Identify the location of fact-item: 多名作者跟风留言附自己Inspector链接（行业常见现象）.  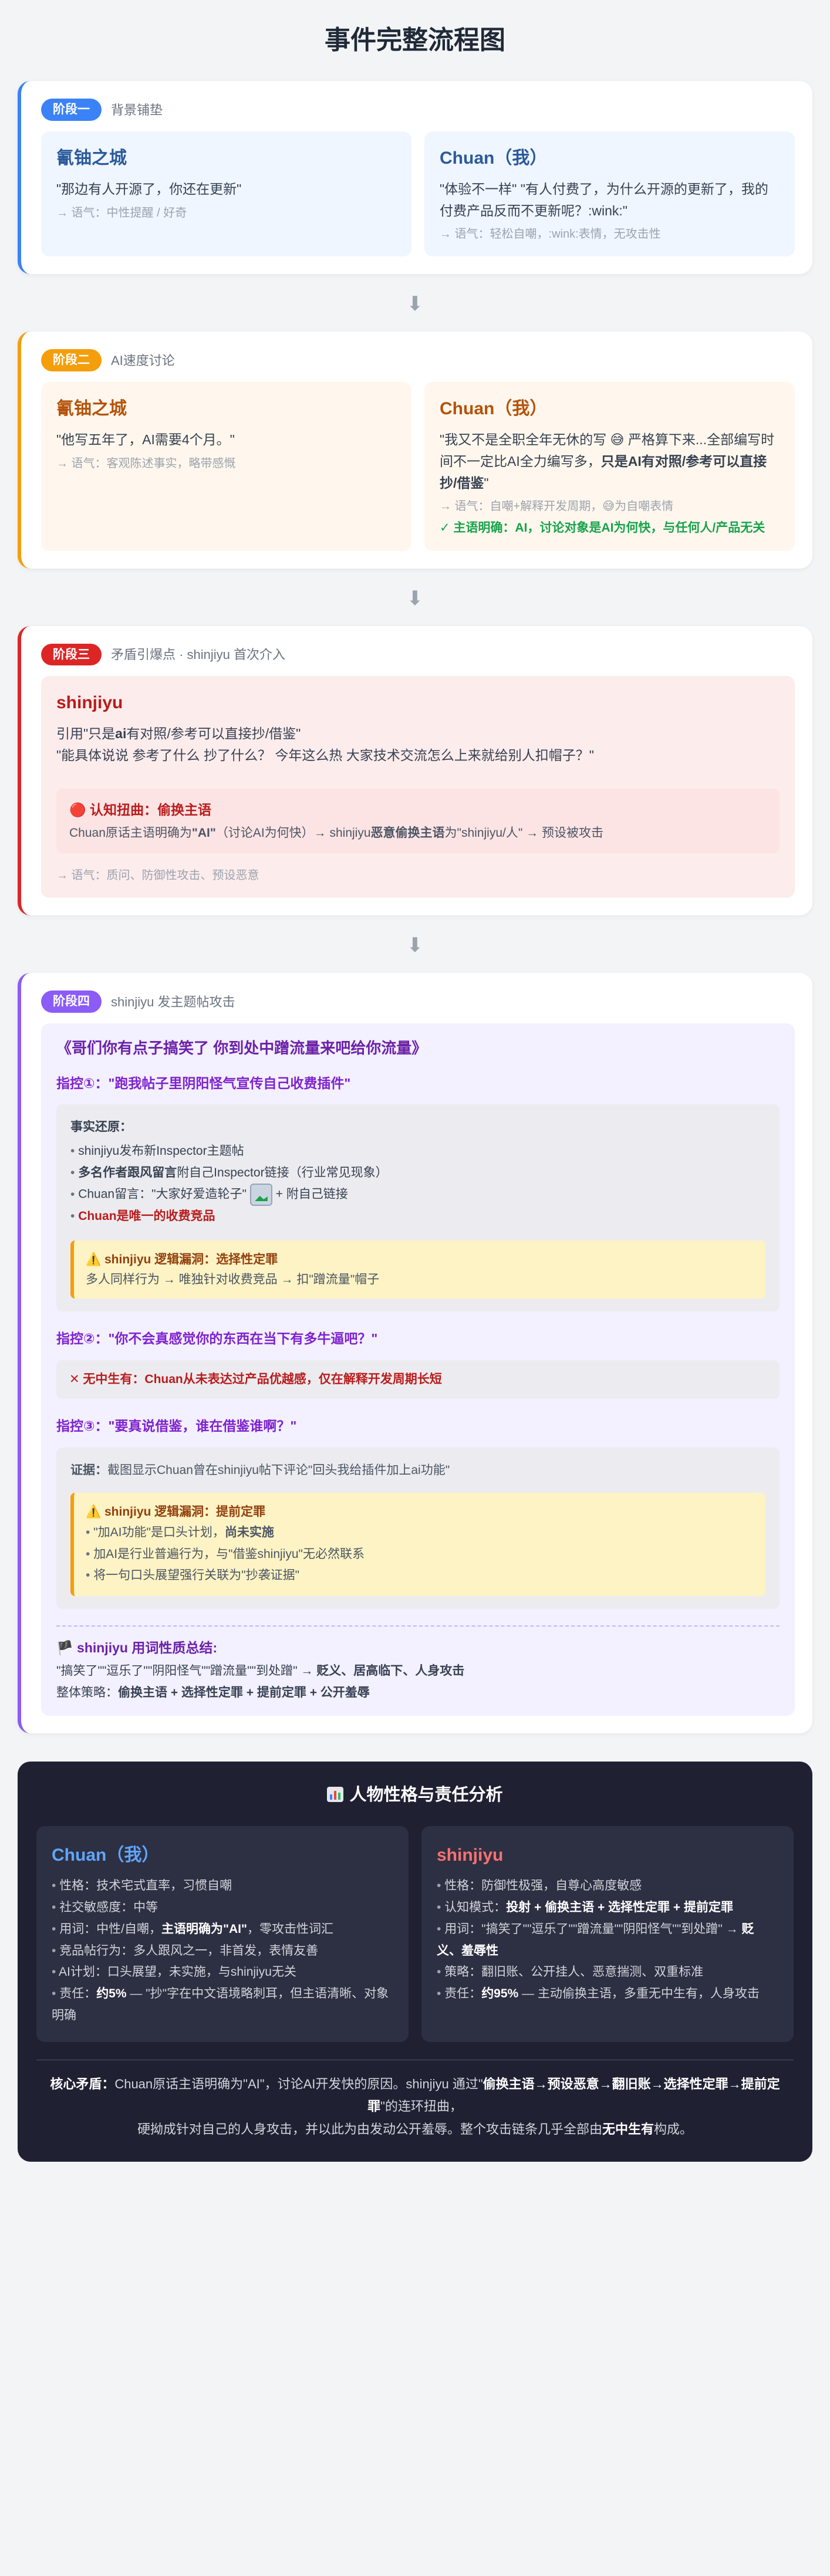
(417, 1173).